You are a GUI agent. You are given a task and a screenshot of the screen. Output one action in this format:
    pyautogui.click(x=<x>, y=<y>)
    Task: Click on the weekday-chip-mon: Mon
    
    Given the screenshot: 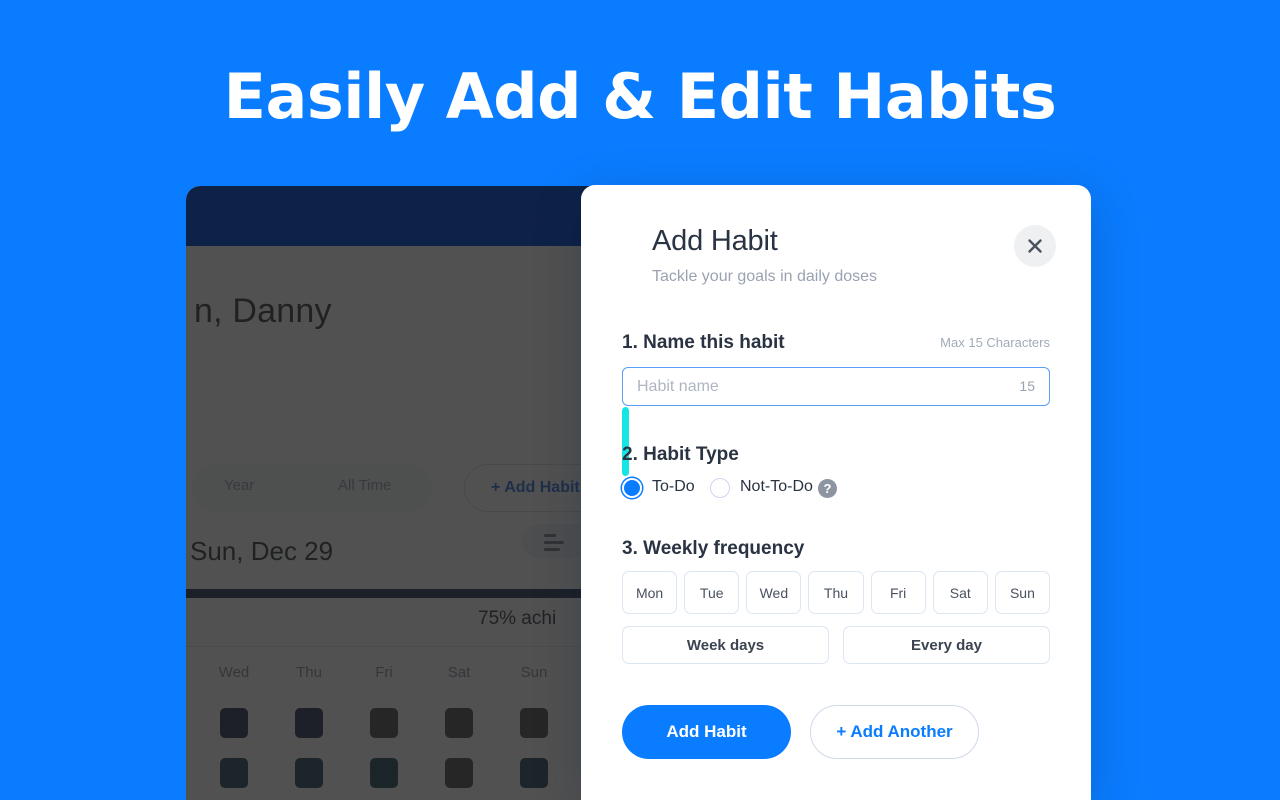 What is the action you would take?
    pyautogui.click(x=650, y=592)
    